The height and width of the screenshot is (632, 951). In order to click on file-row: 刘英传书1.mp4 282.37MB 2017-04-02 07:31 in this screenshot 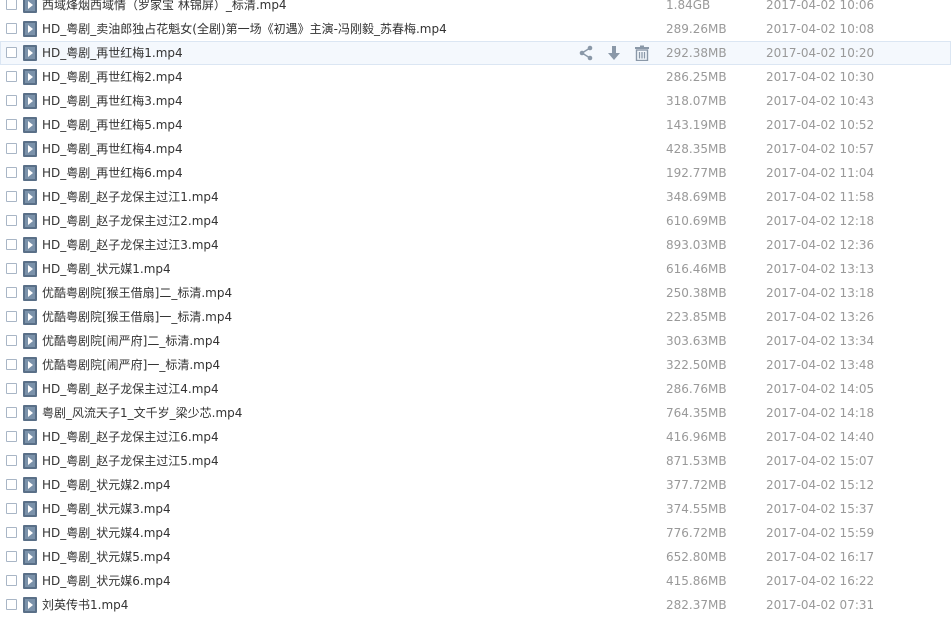, I will do `click(475, 605)`.